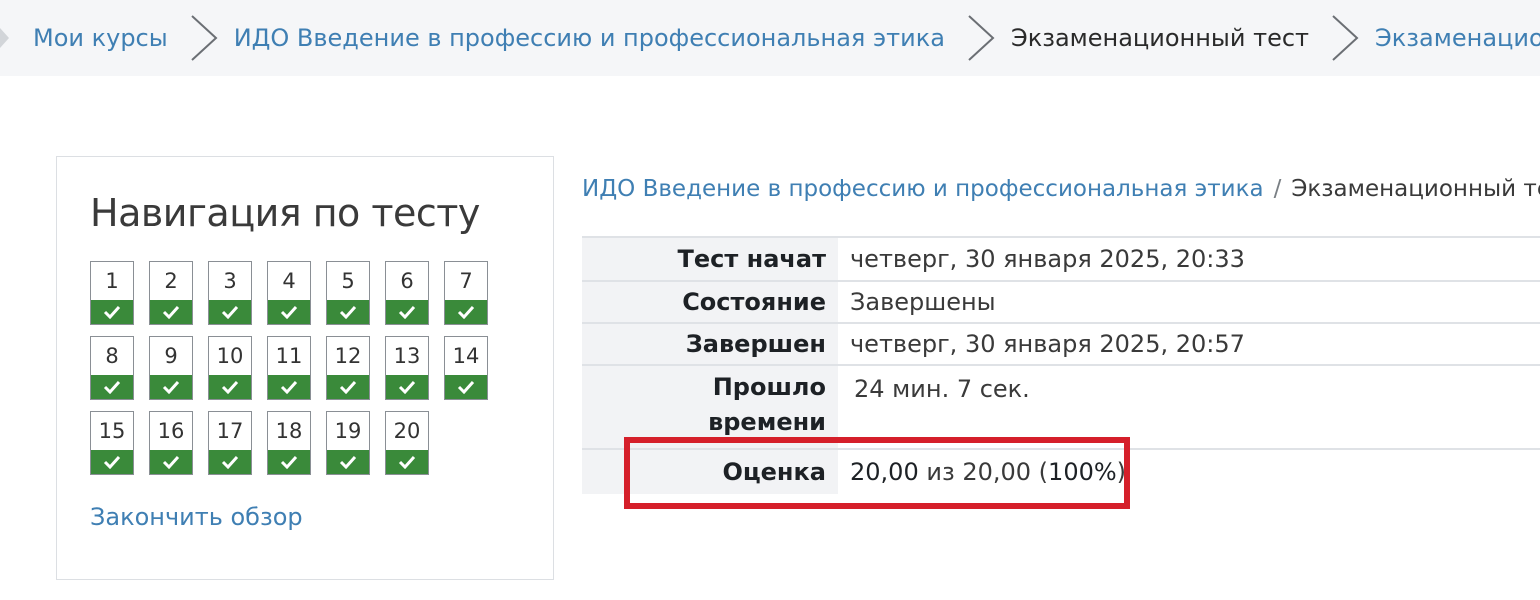  Describe the element at coordinates (230, 281) in the screenshot. I see `question-number: 3` at that location.